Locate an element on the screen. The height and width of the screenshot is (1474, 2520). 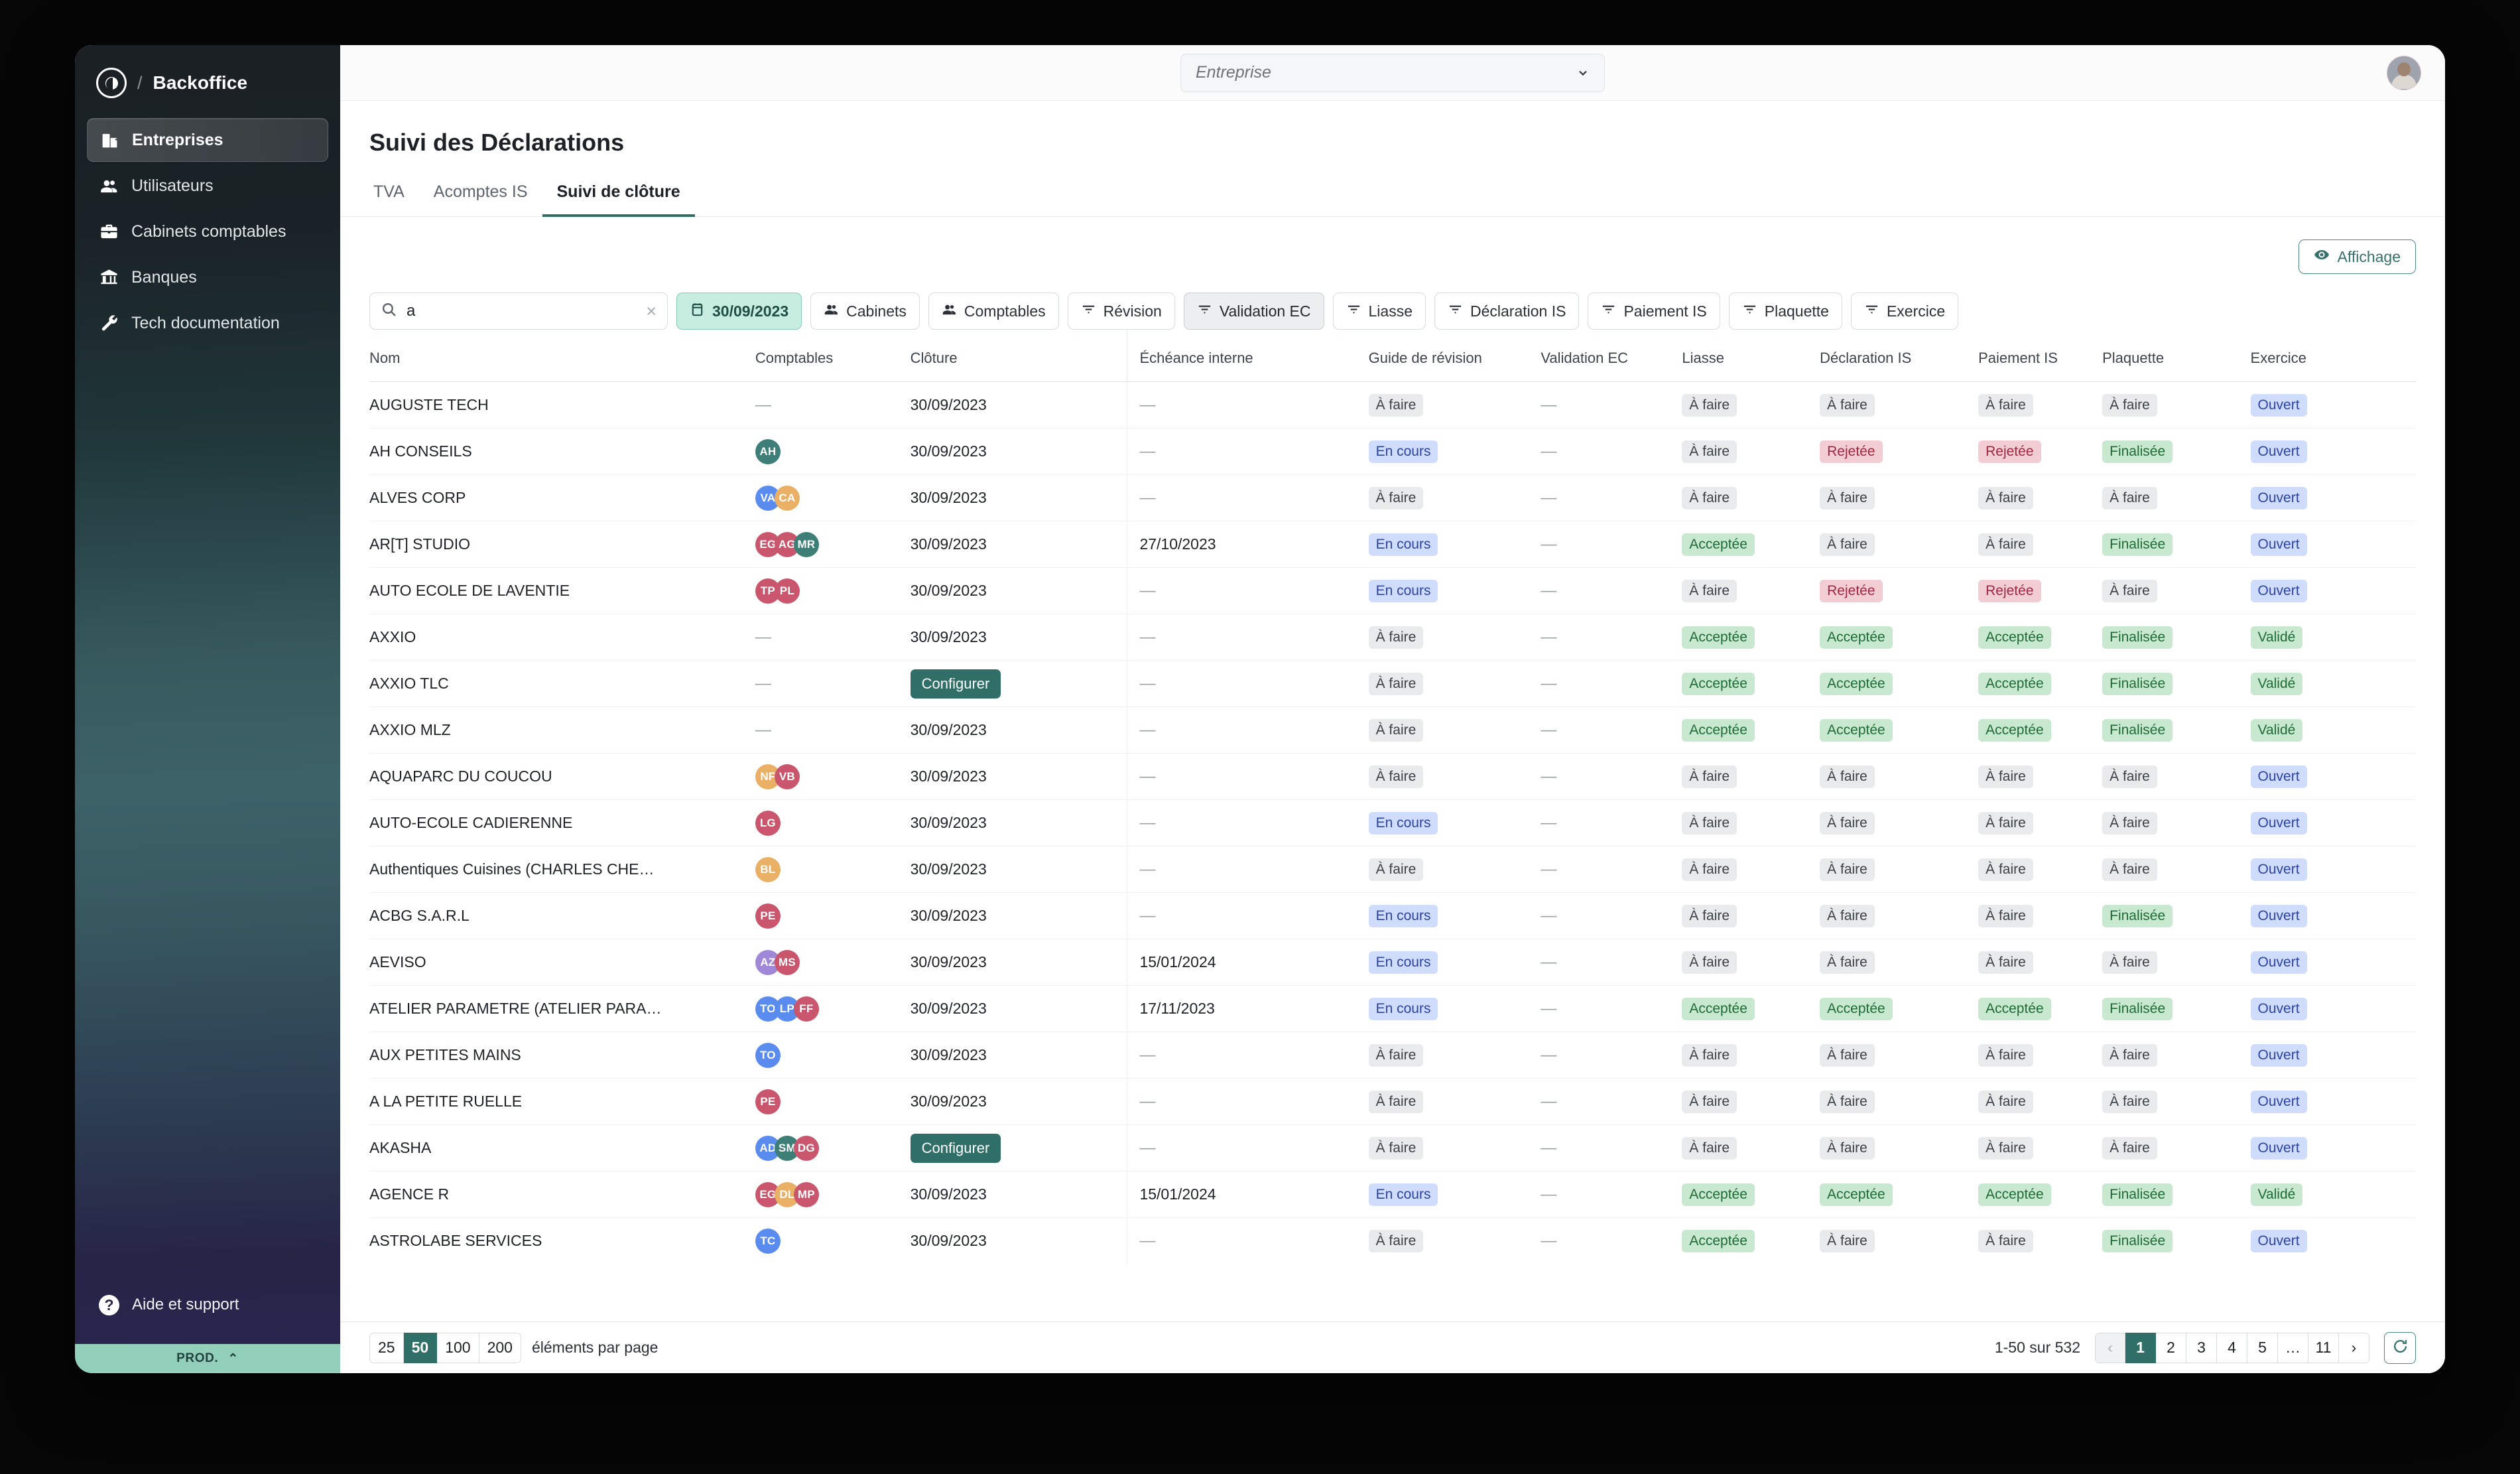
filter-chip-declaration-is: Déclaration IS is located at coordinates (1507, 311).